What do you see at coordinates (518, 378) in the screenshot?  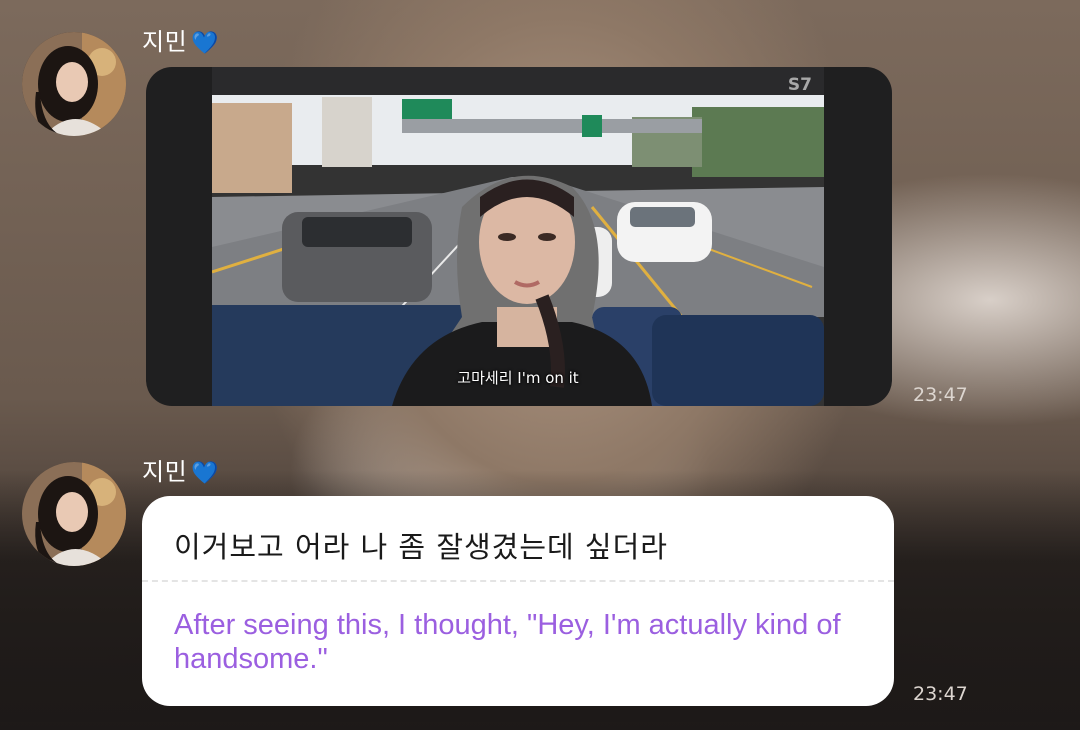 I see `video-subtitle: 고마세리 I'm on it` at bounding box center [518, 378].